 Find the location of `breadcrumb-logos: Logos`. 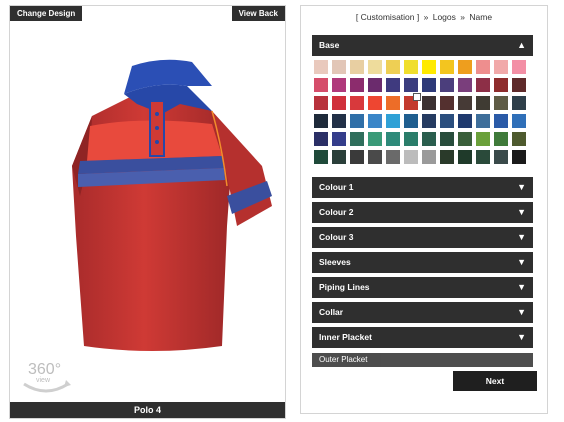

breadcrumb-logos: Logos is located at coordinates (444, 17).